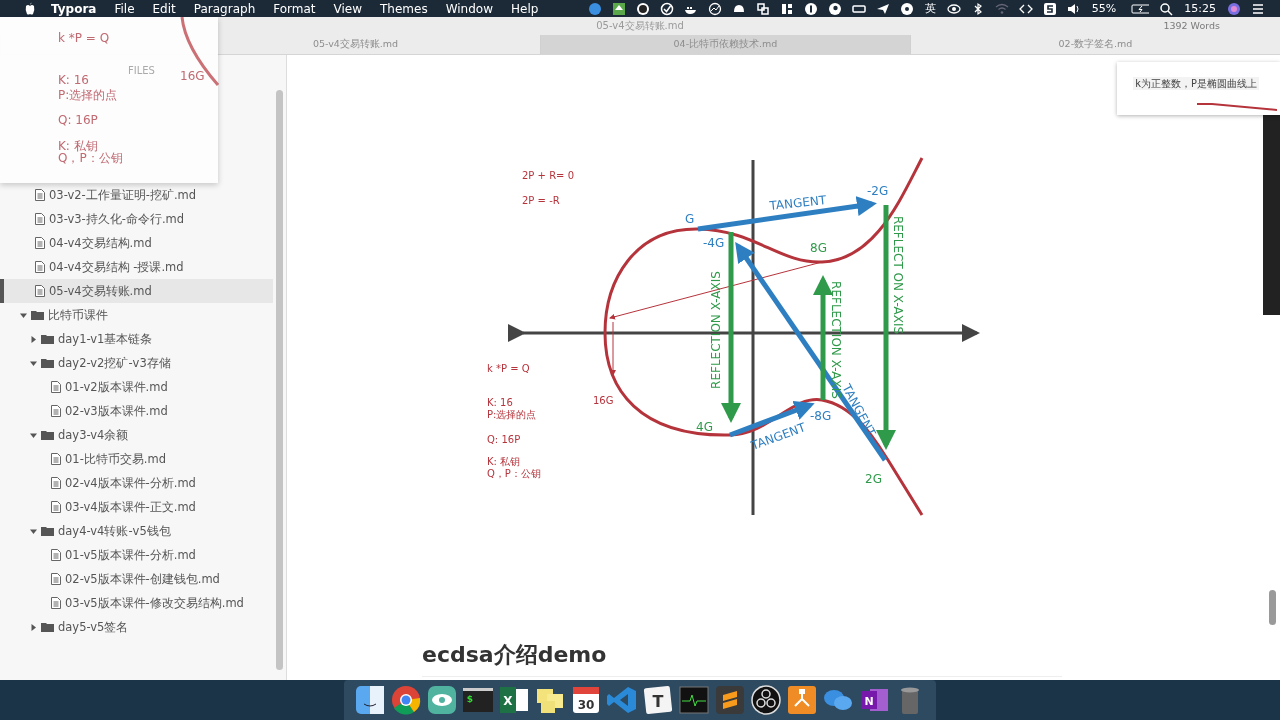 Image resolution: width=1280 pixels, height=720 pixels. I want to click on sidebar-item: 02-v5版本课件-创建钱包.md, so click(136, 579).